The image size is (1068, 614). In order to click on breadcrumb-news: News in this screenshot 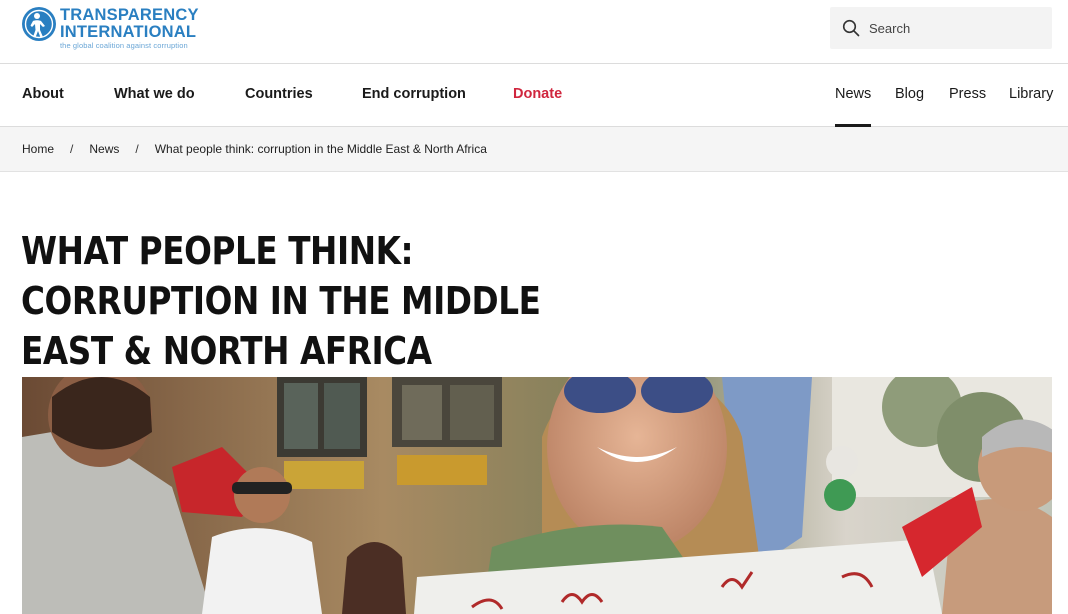, I will do `click(104, 149)`.